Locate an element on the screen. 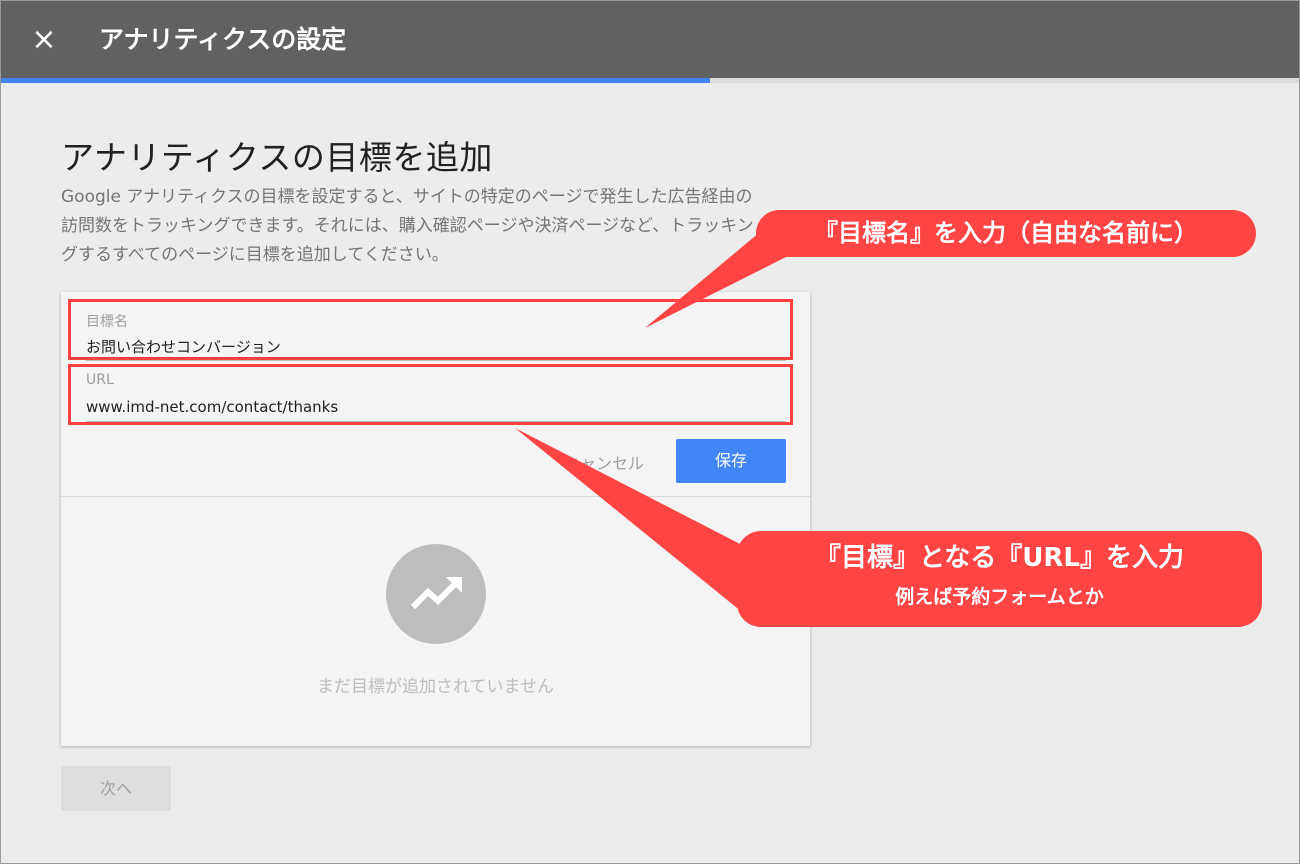 This screenshot has height=864, width=1300. callout-goal-name: 『目標名』を入力（自由な名前に） is located at coordinates (1006, 233).